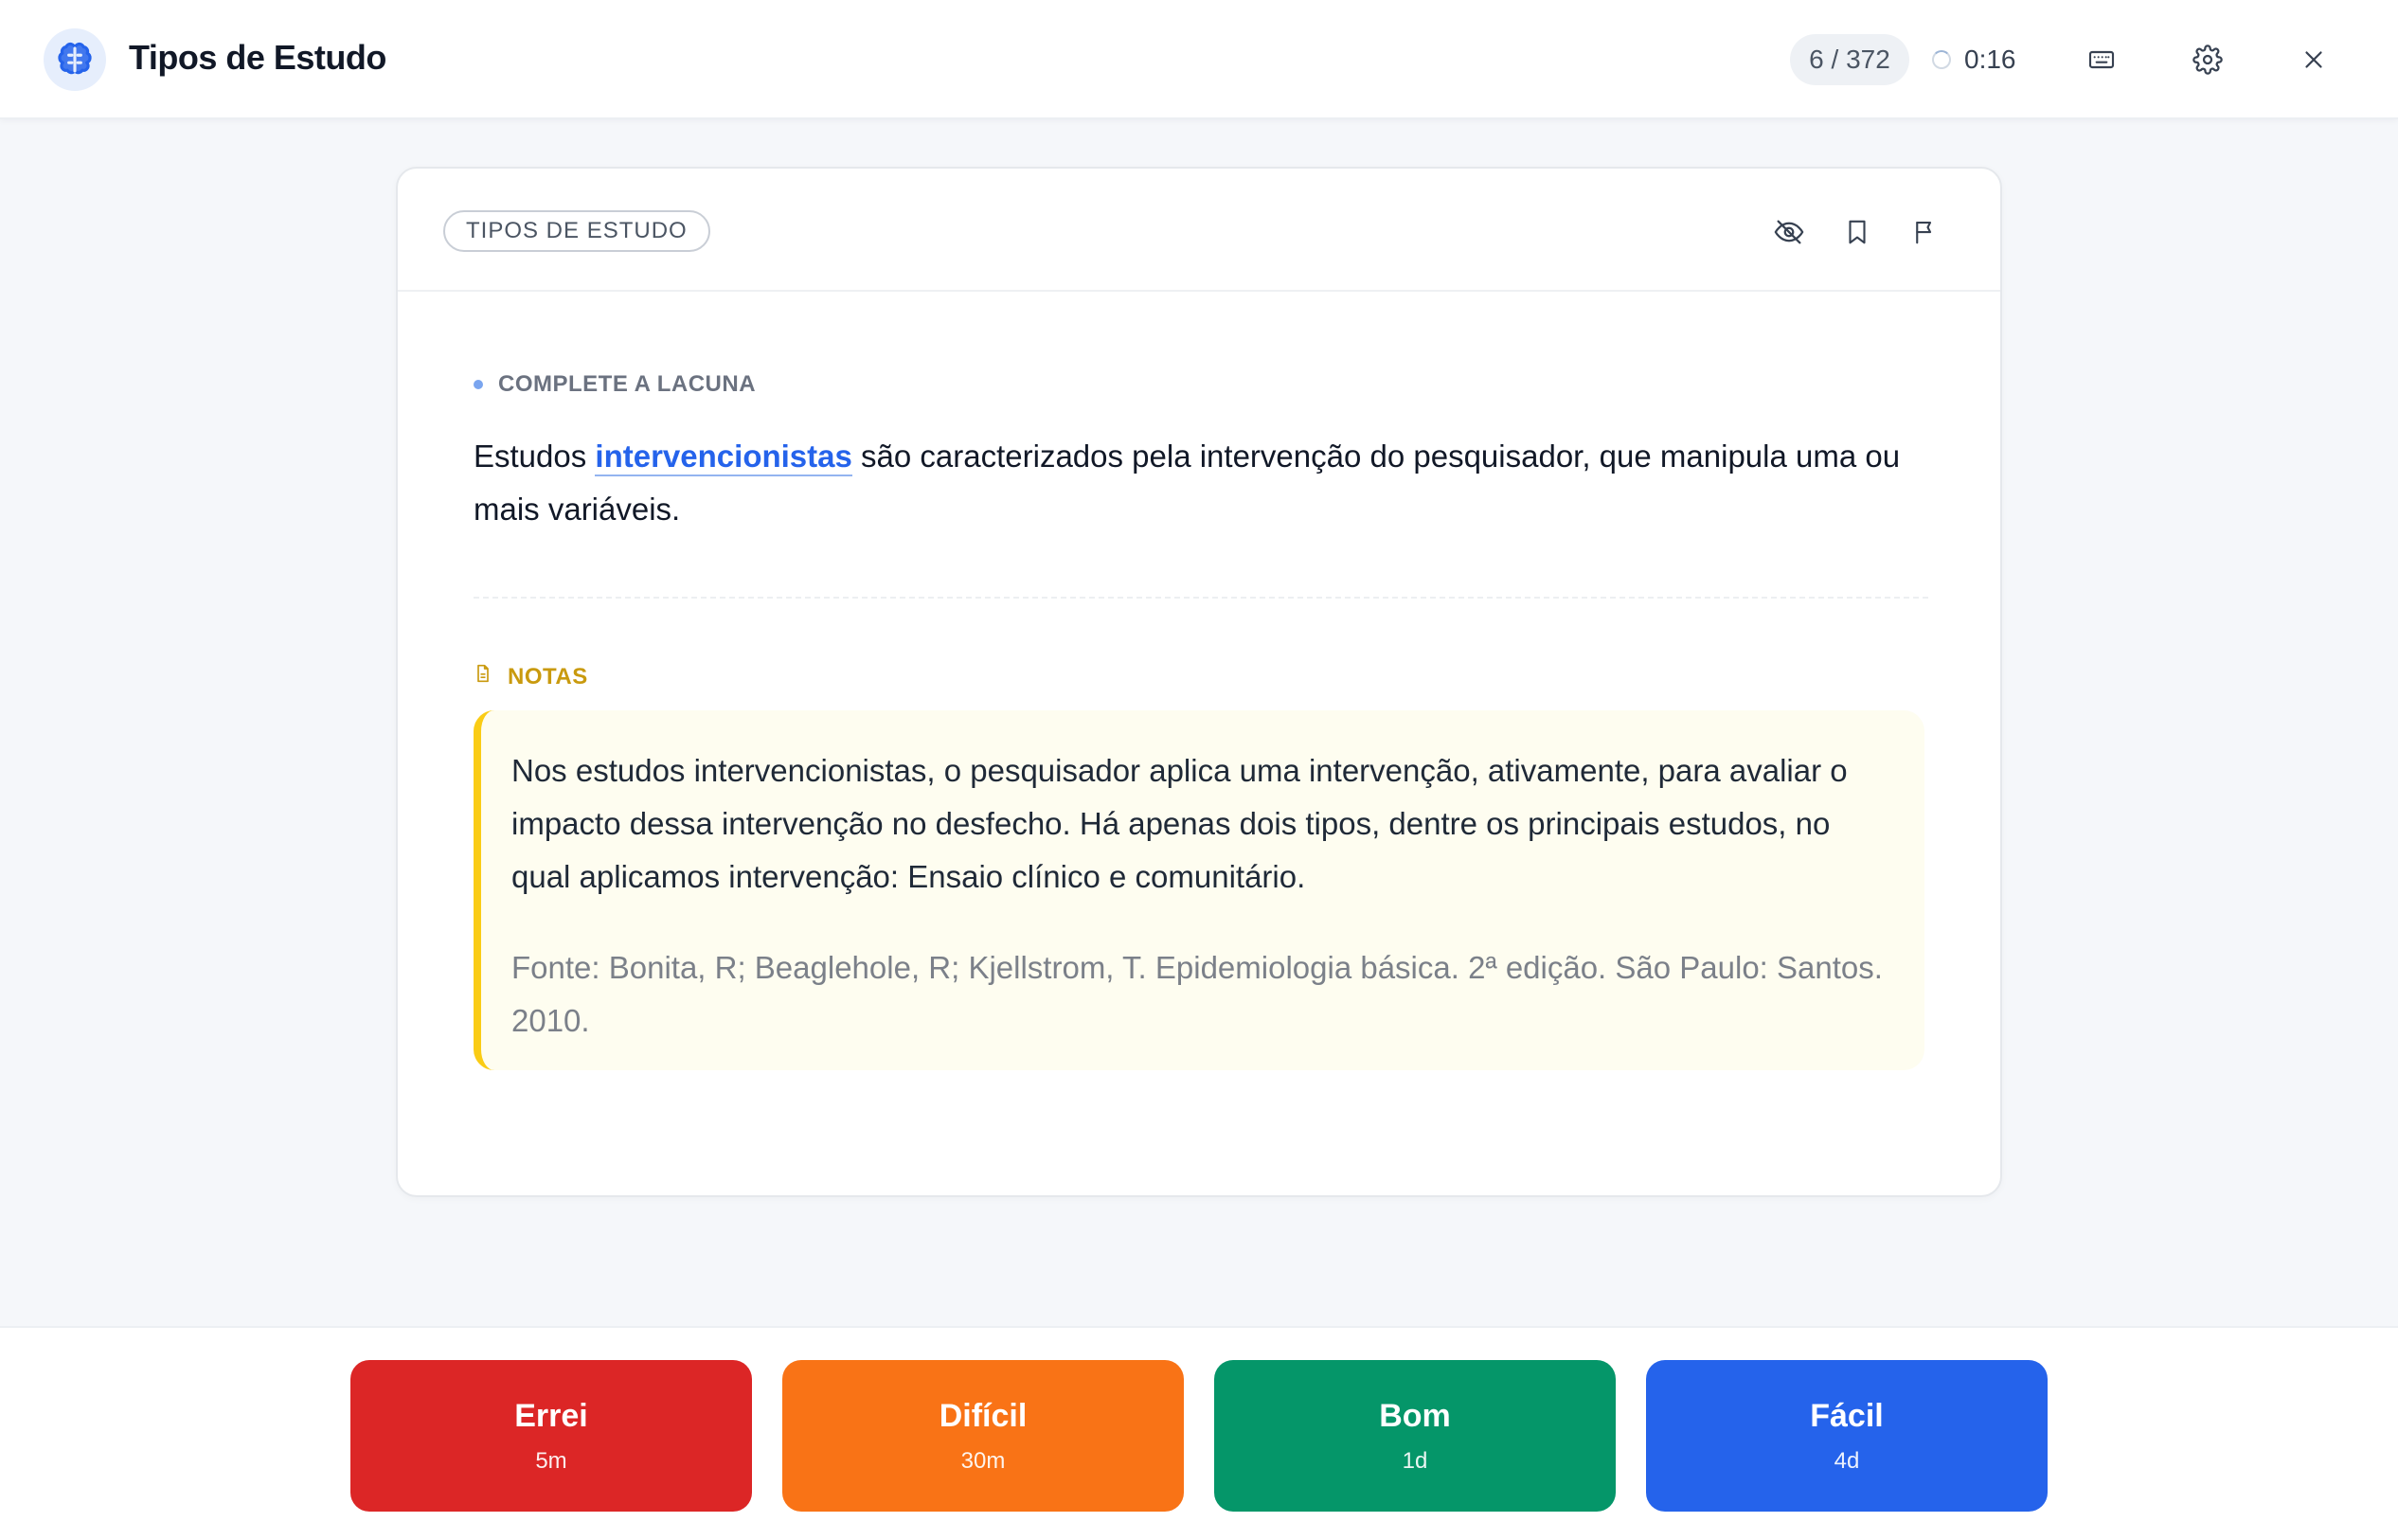 This screenshot has height=1540, width=2398. I want to click on question-before: Estudos, so click(535, 456).